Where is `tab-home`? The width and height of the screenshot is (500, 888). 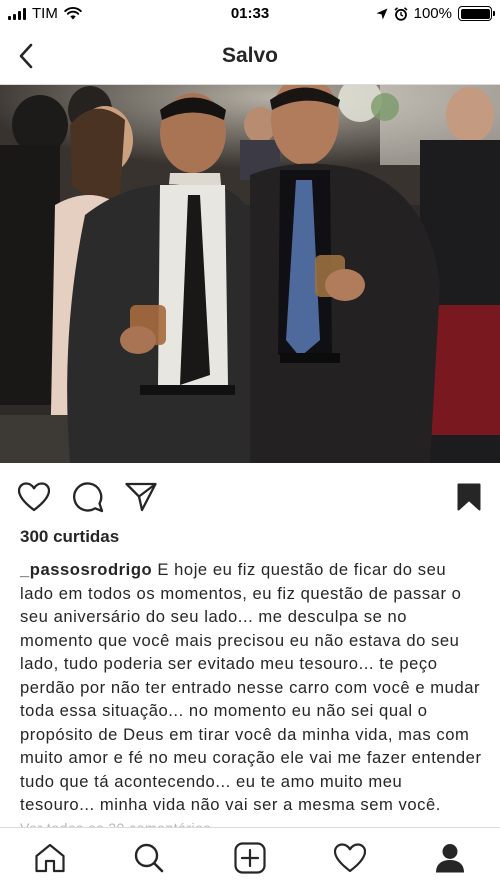 tab-home is located at coordinates (50, 858).